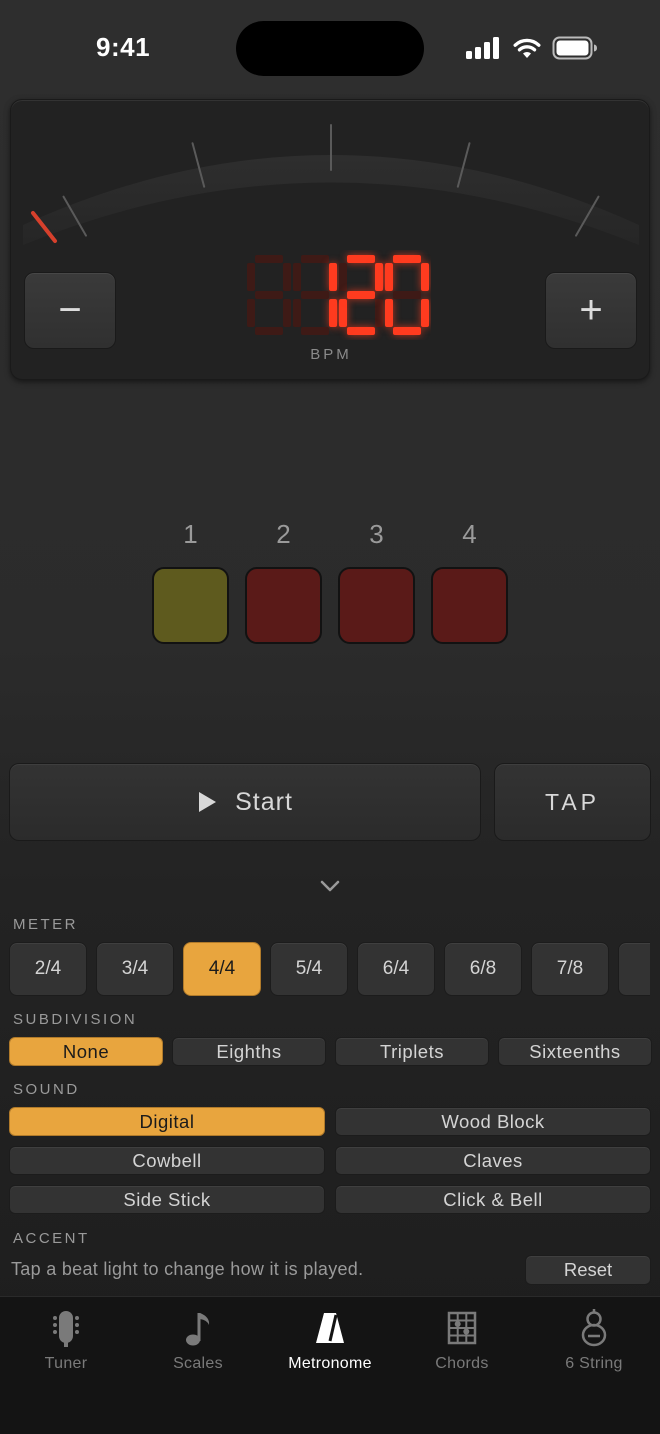 This screenshot has width=660, height=1434. Describe the element at coordinates (198, 1329) in the screenshot. I see `music-note-icon` at that location.